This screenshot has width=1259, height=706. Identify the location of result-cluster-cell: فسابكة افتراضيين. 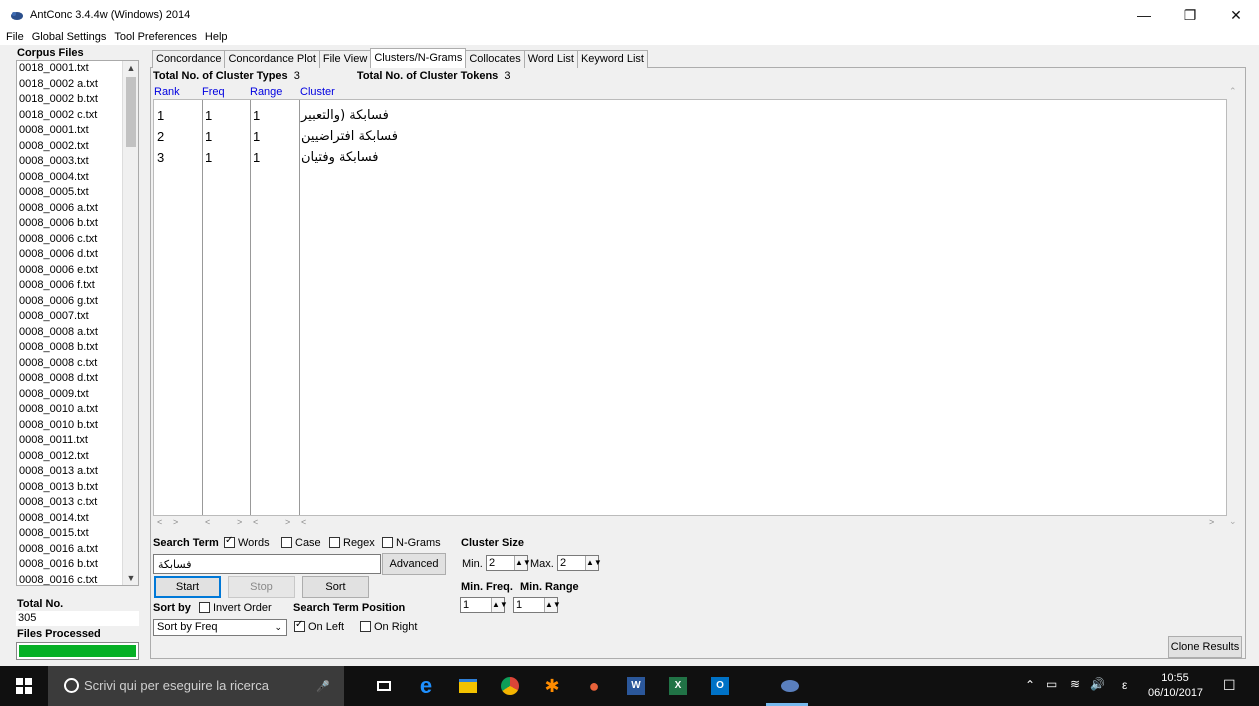
(349, 136).